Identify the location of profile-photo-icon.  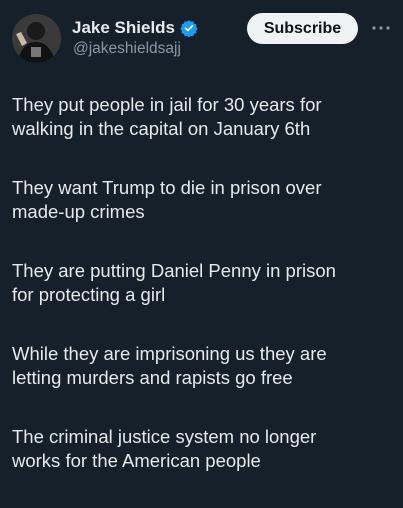
(36, 38).